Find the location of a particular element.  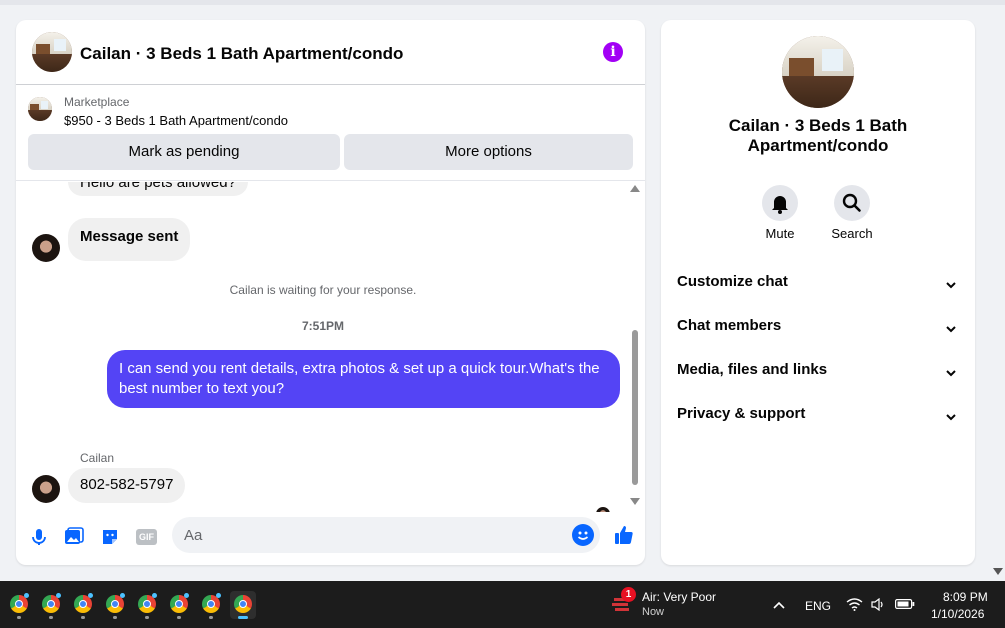

composer: GIF is located at coordinates (330, 538).